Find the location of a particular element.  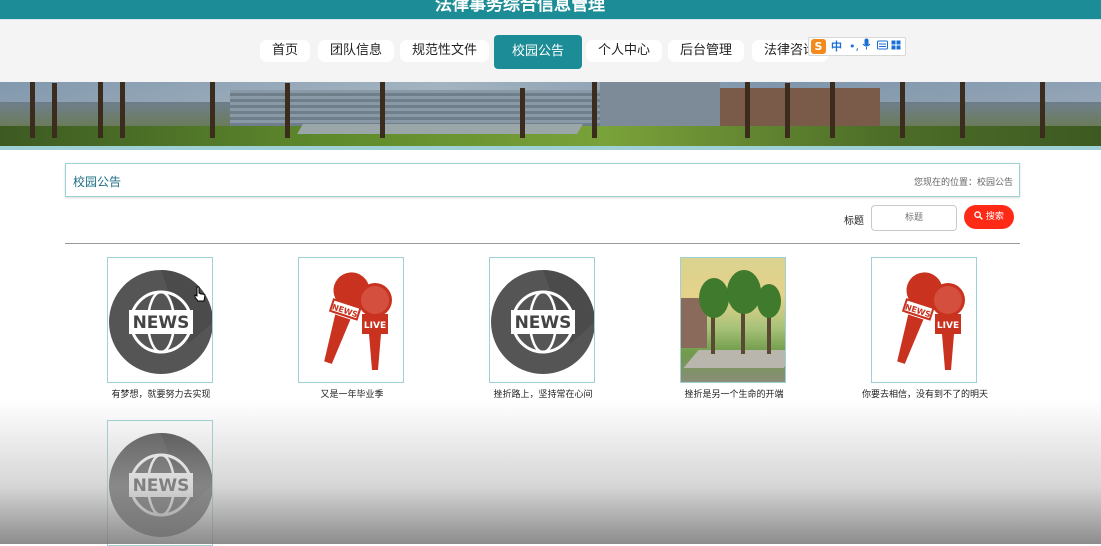

main-navigation: 首页 团队信息 规范性文件 校园公告 个人中心 后台管理 法律咨询 S 中 •, is located at coordinates (550, 51).